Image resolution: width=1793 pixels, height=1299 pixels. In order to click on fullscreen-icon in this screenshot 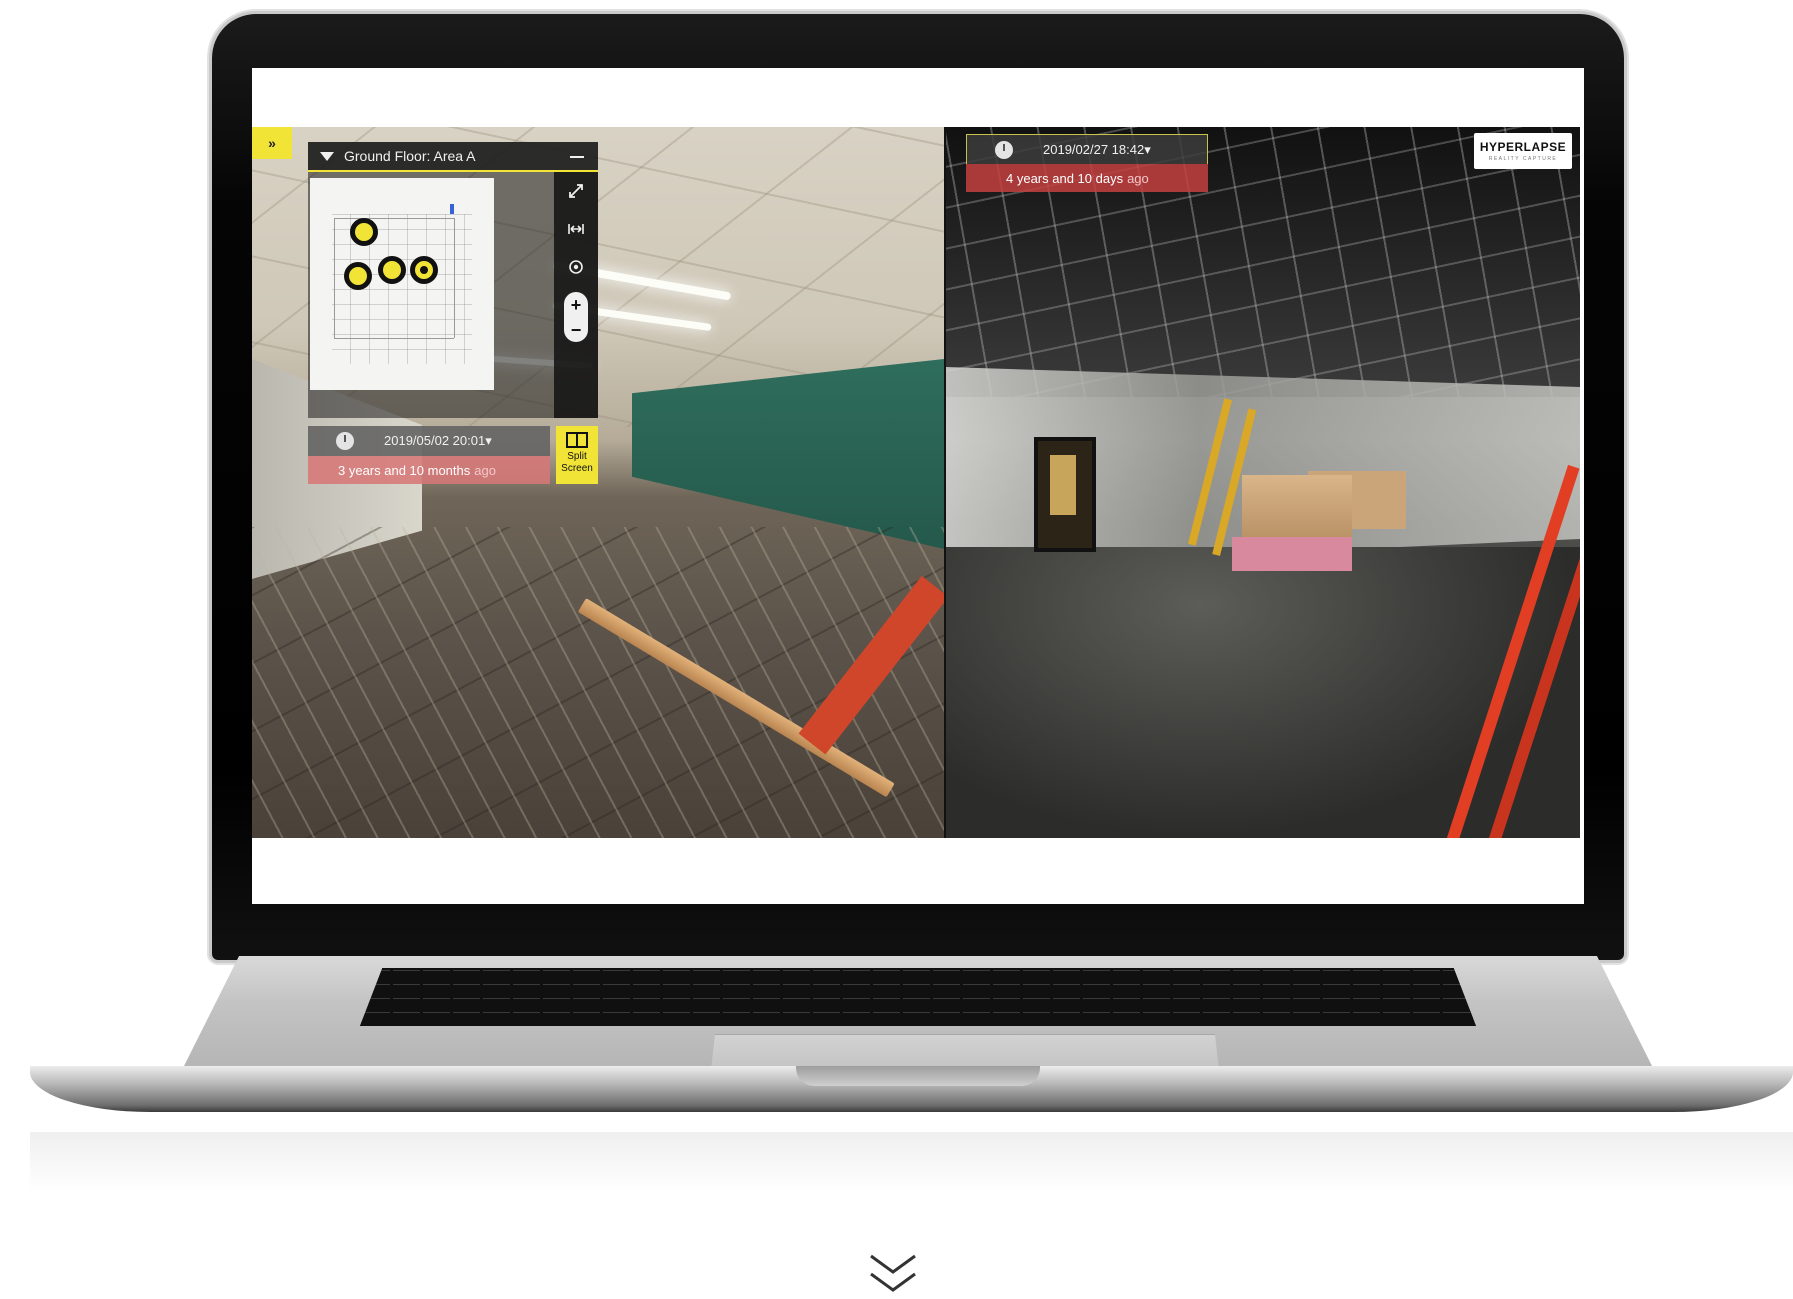, I will do `click(576, 191)`.